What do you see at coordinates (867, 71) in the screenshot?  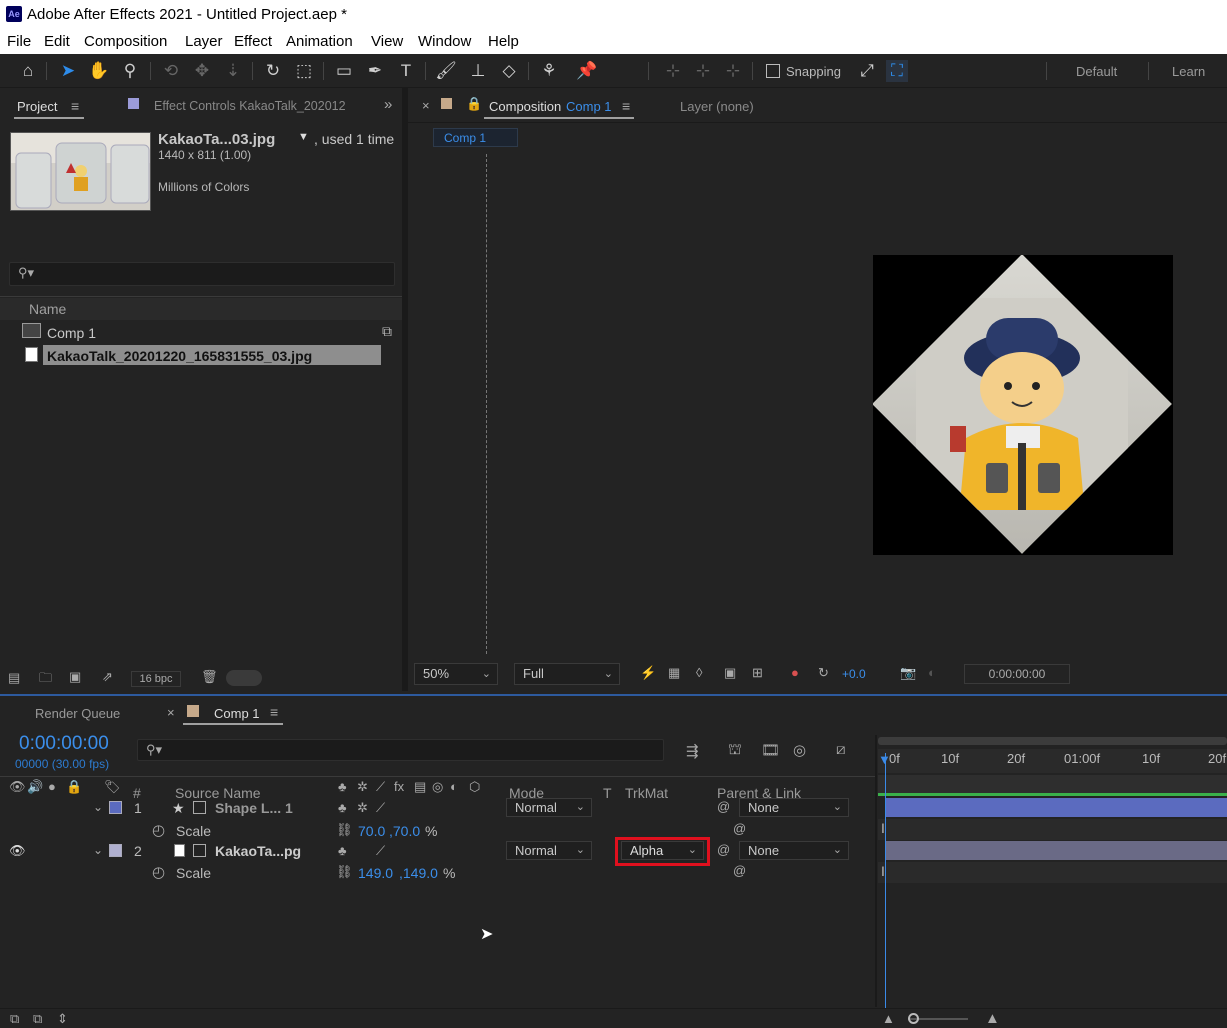 I see `snapping-options-icon: ⤢` at bounding box center [867, 71].